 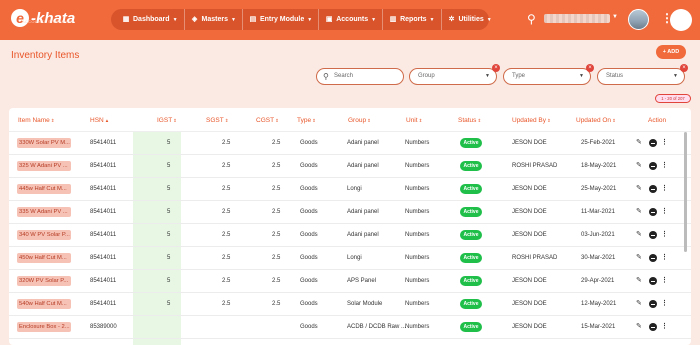 What do you see at coordinates (217, 120) in the screenshot?
I see `header-sgst: SGST⇕` at bounding box center [217, 120].